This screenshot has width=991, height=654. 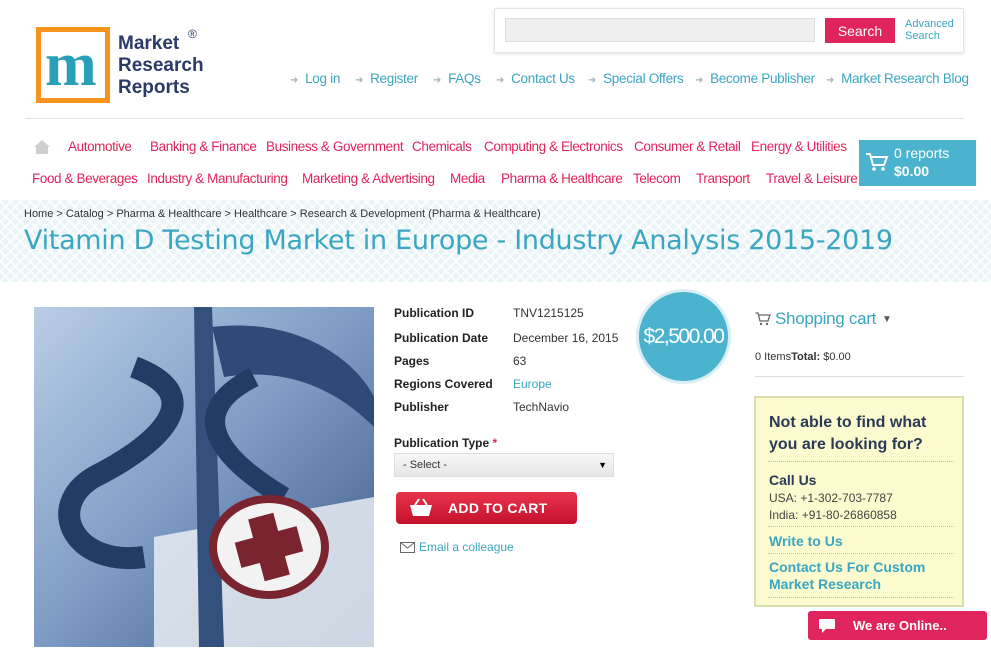 What do you see at coordinates (602, 465) in the screenshot?
I see `chevron-down-icon: ▼` at bounding box center [602, 465].